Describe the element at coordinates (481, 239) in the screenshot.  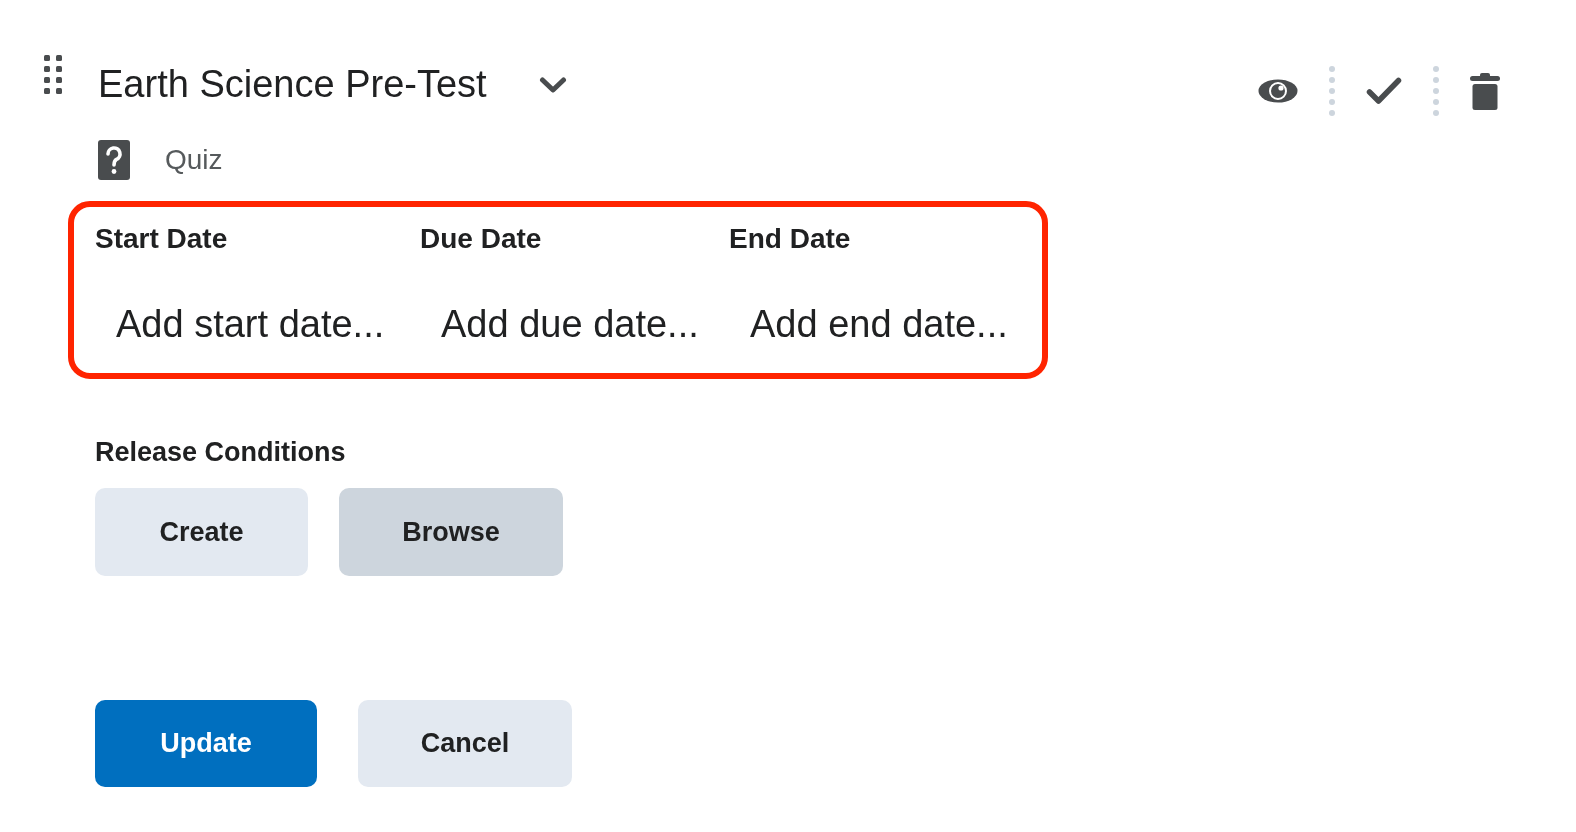
I see `date-label: Due Date` at that location.